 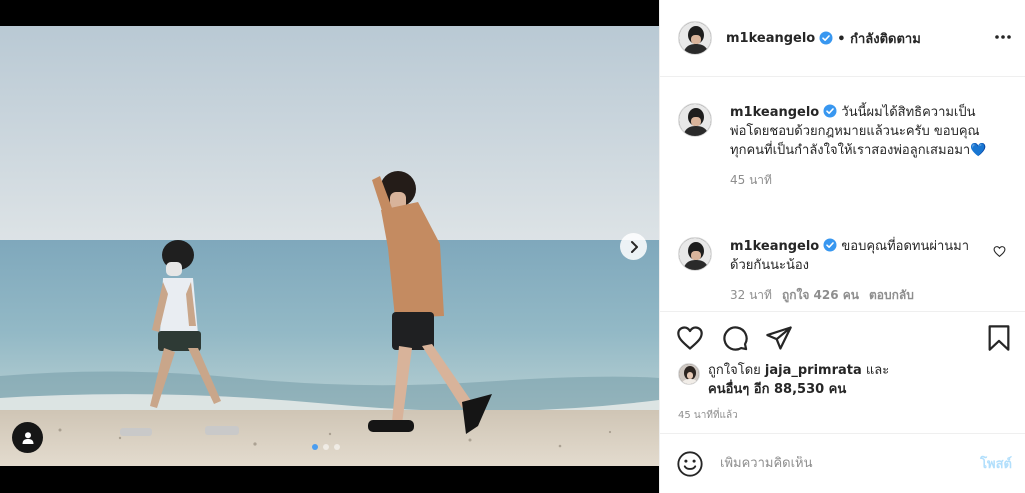 What do you see at coordinates (859, 180) in the screenshot?
I see `caption-meta: 45 นาที` at bounding box center [859, 180].